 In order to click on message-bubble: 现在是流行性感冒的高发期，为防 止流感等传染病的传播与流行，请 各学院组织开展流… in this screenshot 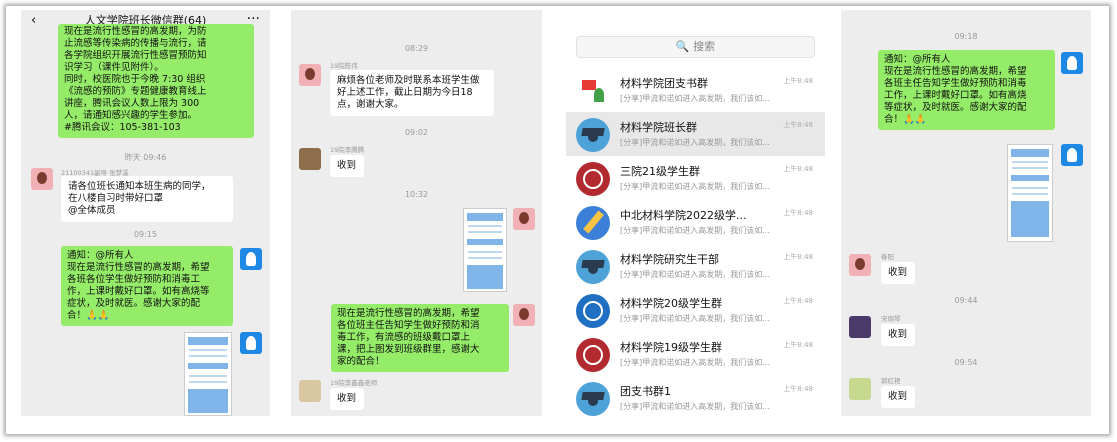, I will do `click(156, 81)`.